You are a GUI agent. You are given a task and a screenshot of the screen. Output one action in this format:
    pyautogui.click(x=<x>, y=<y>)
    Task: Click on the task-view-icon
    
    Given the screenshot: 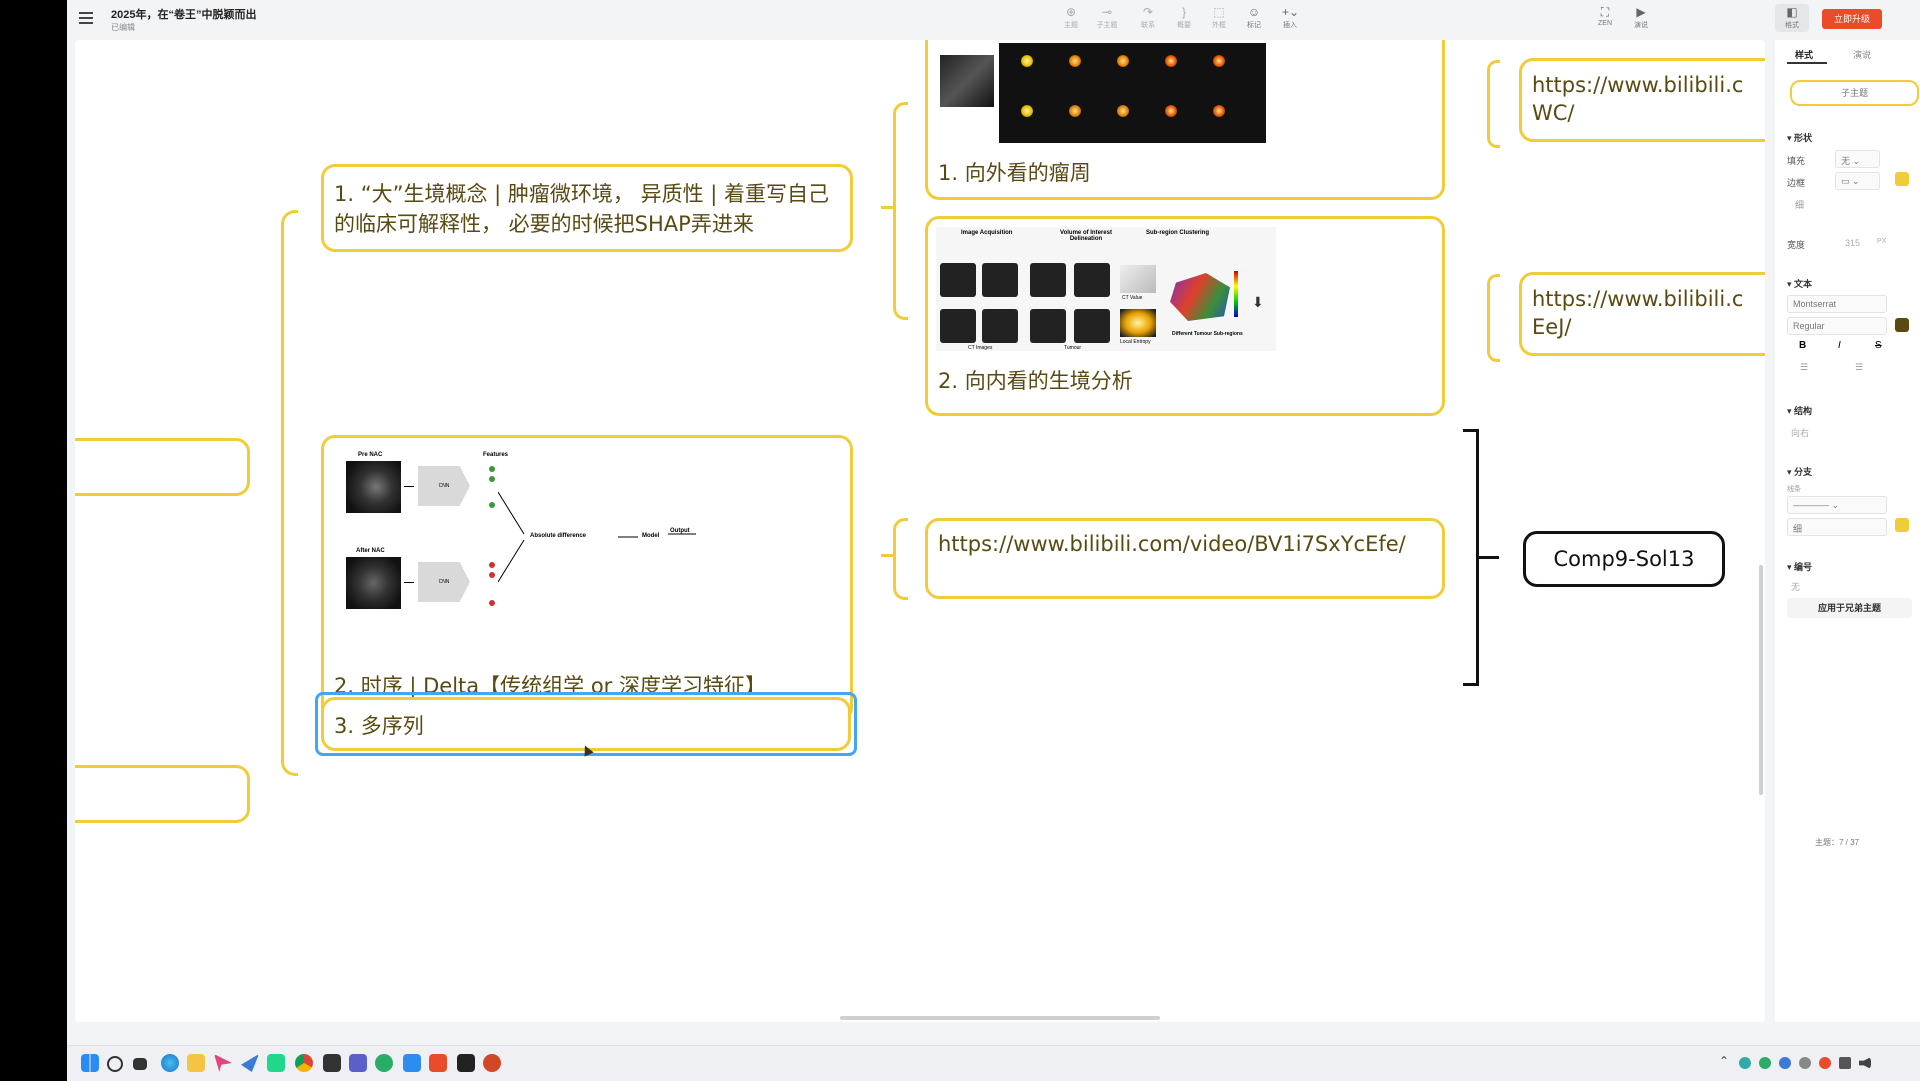 What is the action you would take?
    pyautogui.click(x=140, y=1064)
    